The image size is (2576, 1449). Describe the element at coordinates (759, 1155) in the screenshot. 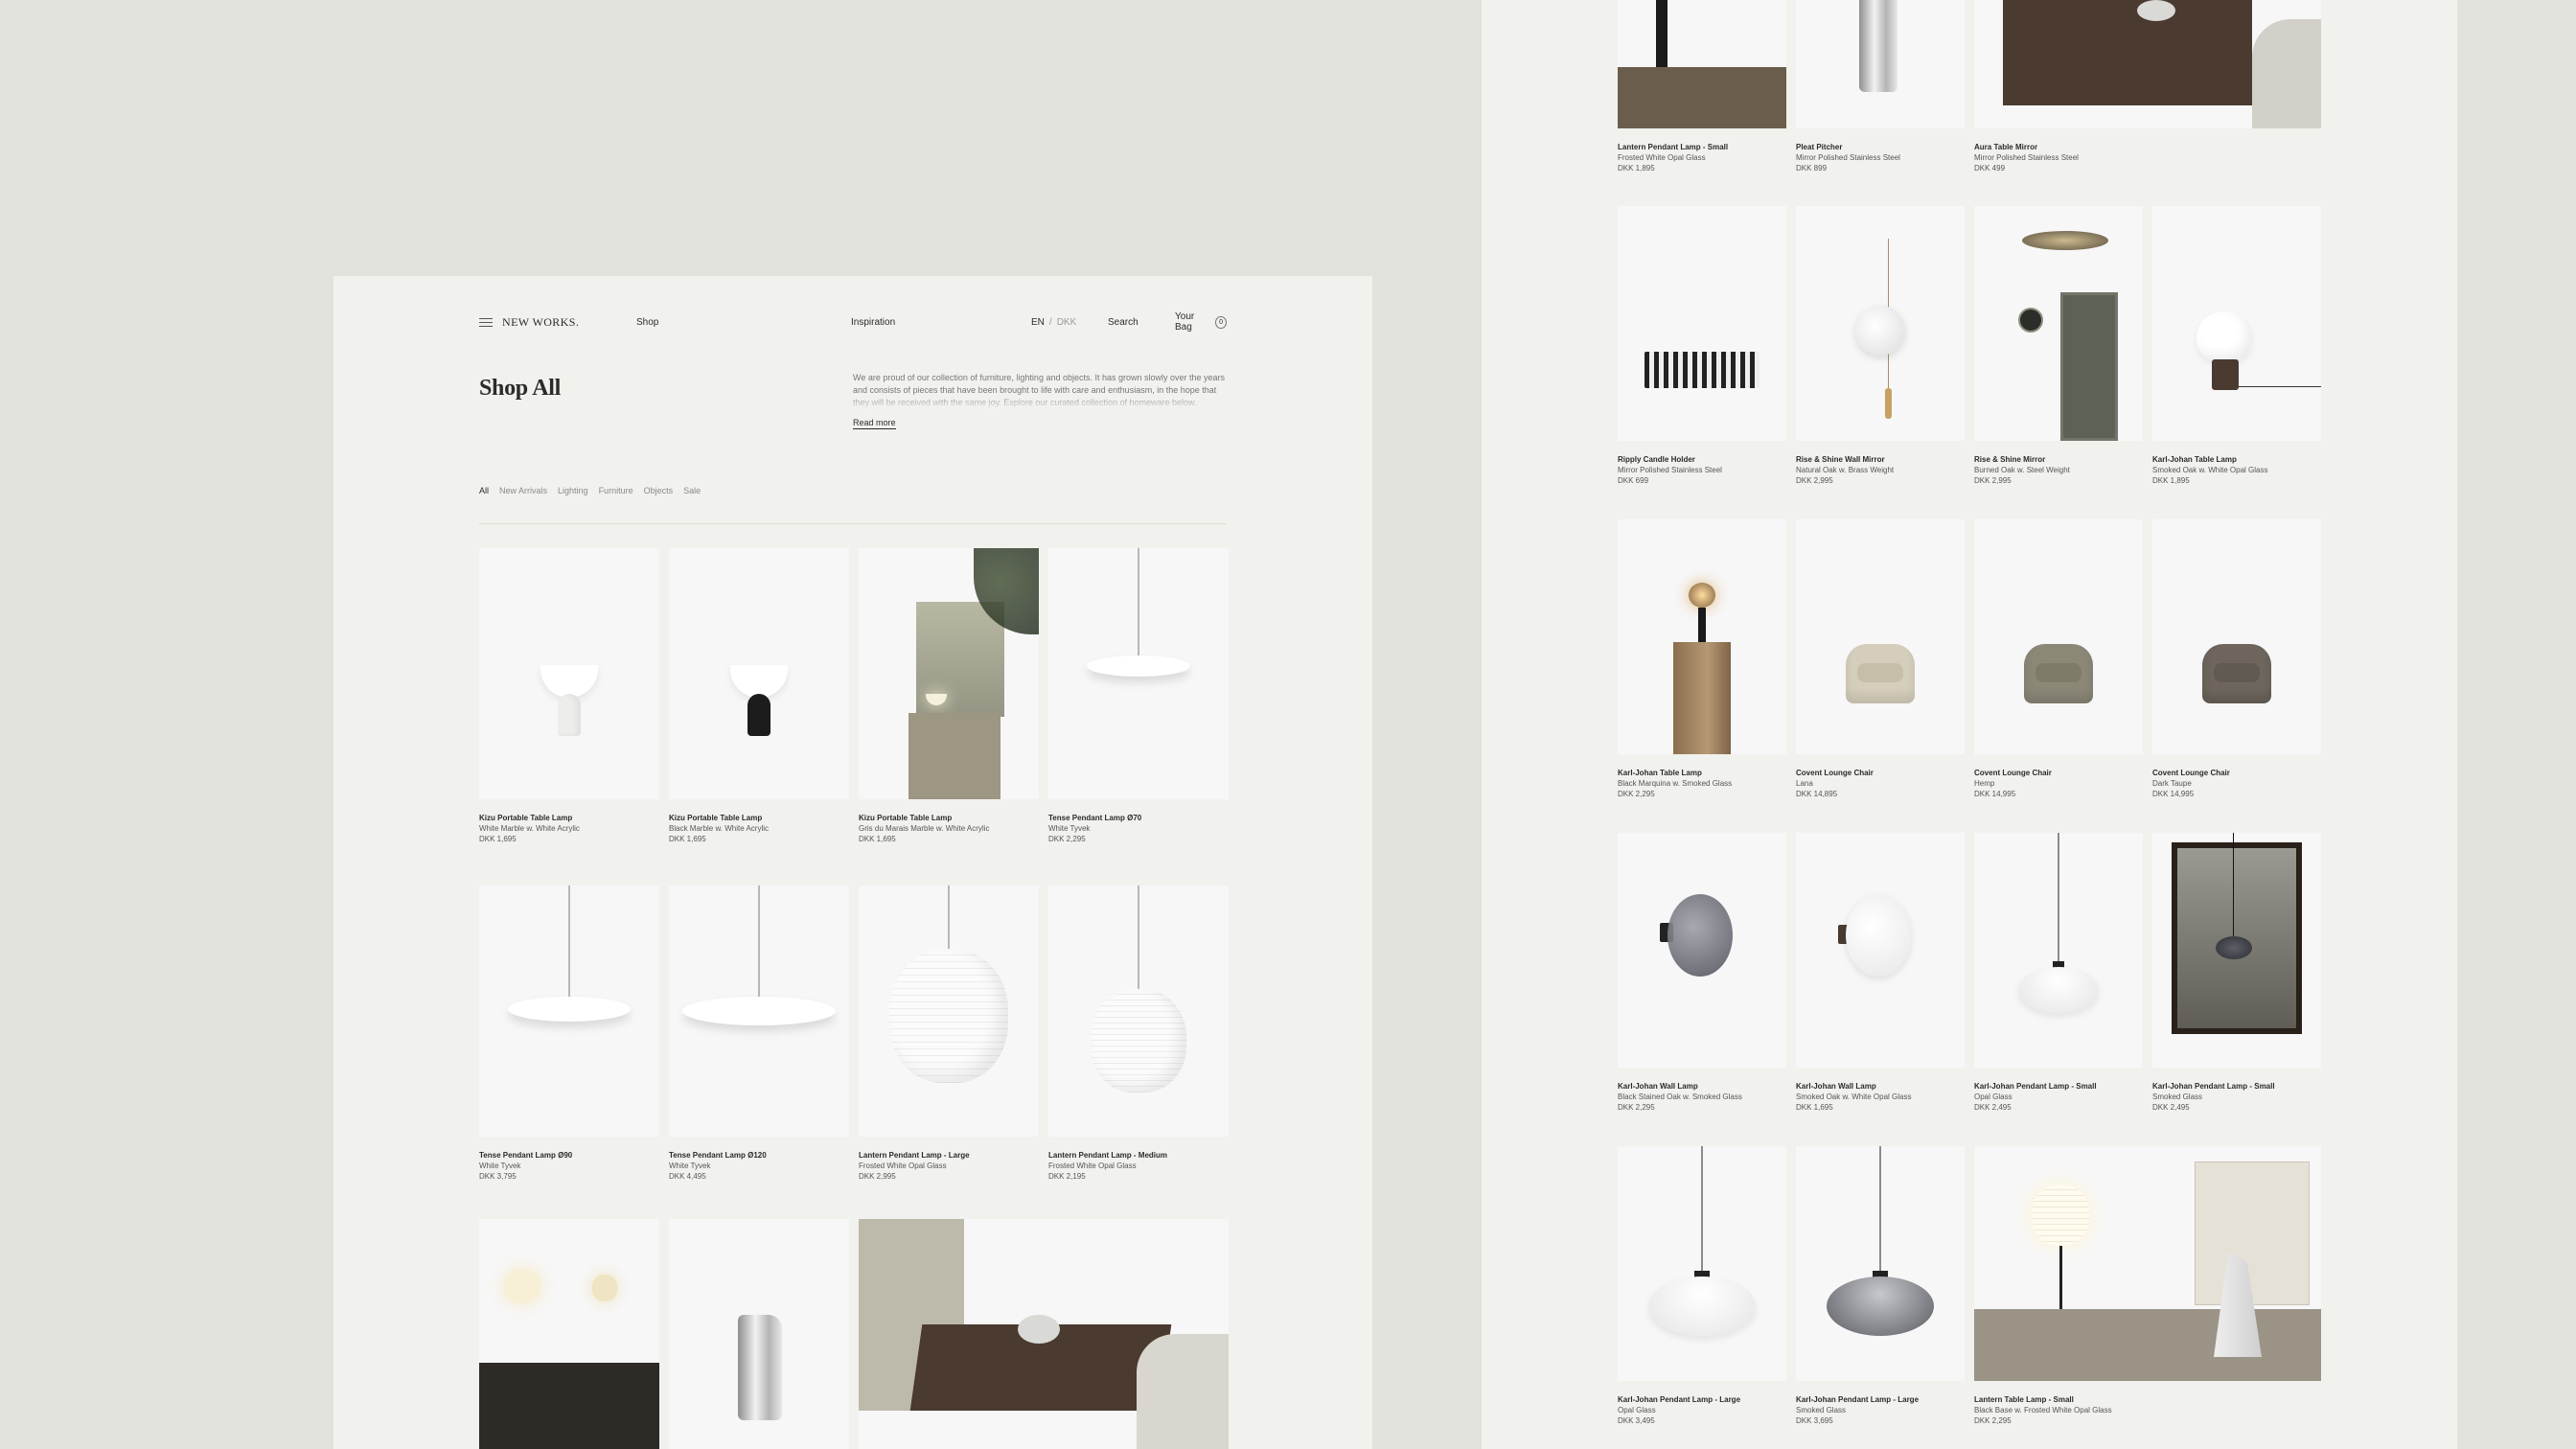

I see `product-name: Tense Pendant Lamp Ø120` at that location.